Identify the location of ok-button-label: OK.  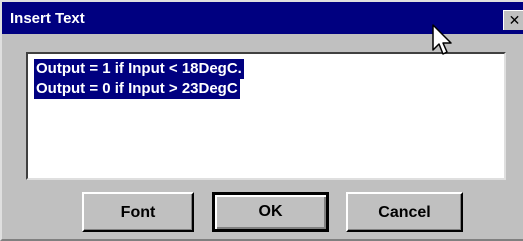
(270, 211).